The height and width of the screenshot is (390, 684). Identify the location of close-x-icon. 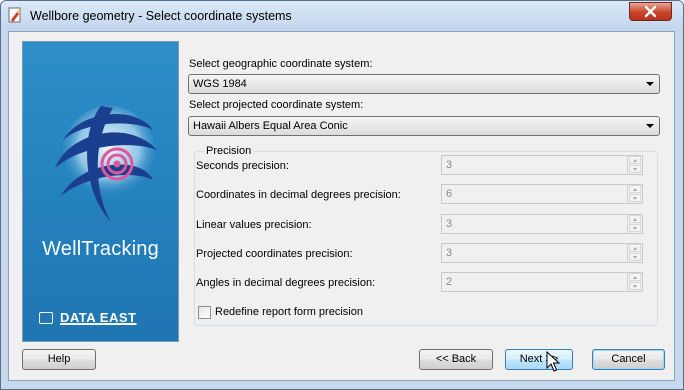
(650, 11).